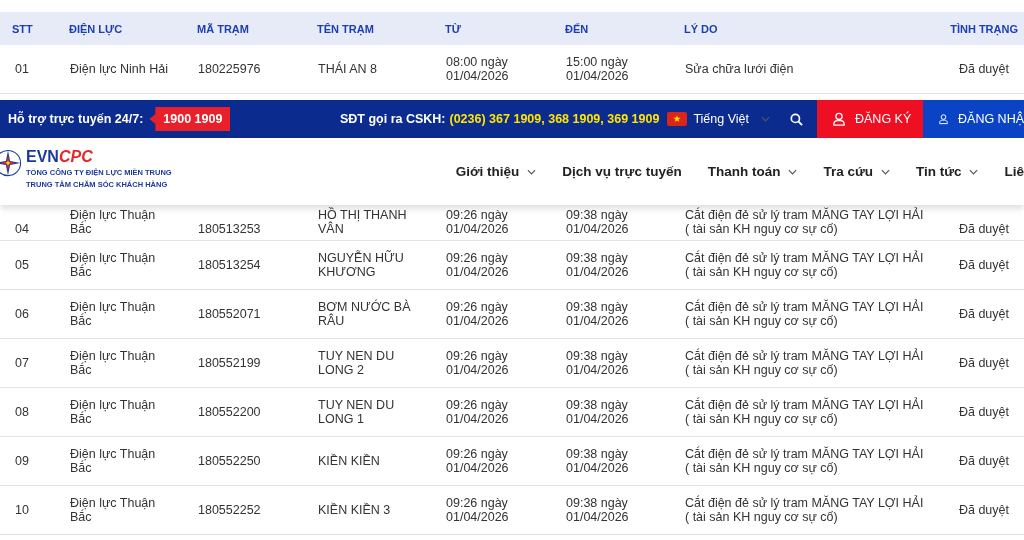 This screenshot has height=540, width=1024. Describe the element at coordinates (96, 28) in the screenshot. I see `column-header: ĐIỆN LỰC` at that location.